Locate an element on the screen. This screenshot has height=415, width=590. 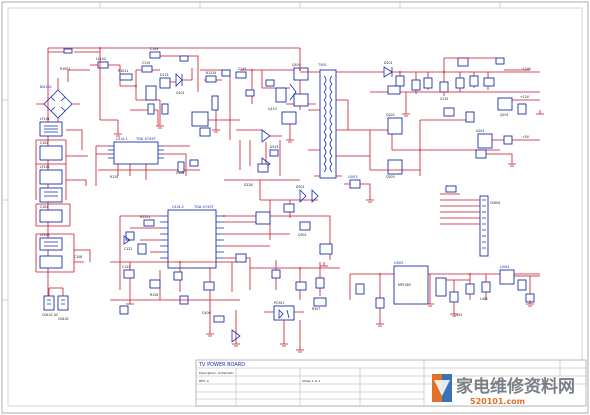
svg-text: Q202 is located at coordinates (390, 115).